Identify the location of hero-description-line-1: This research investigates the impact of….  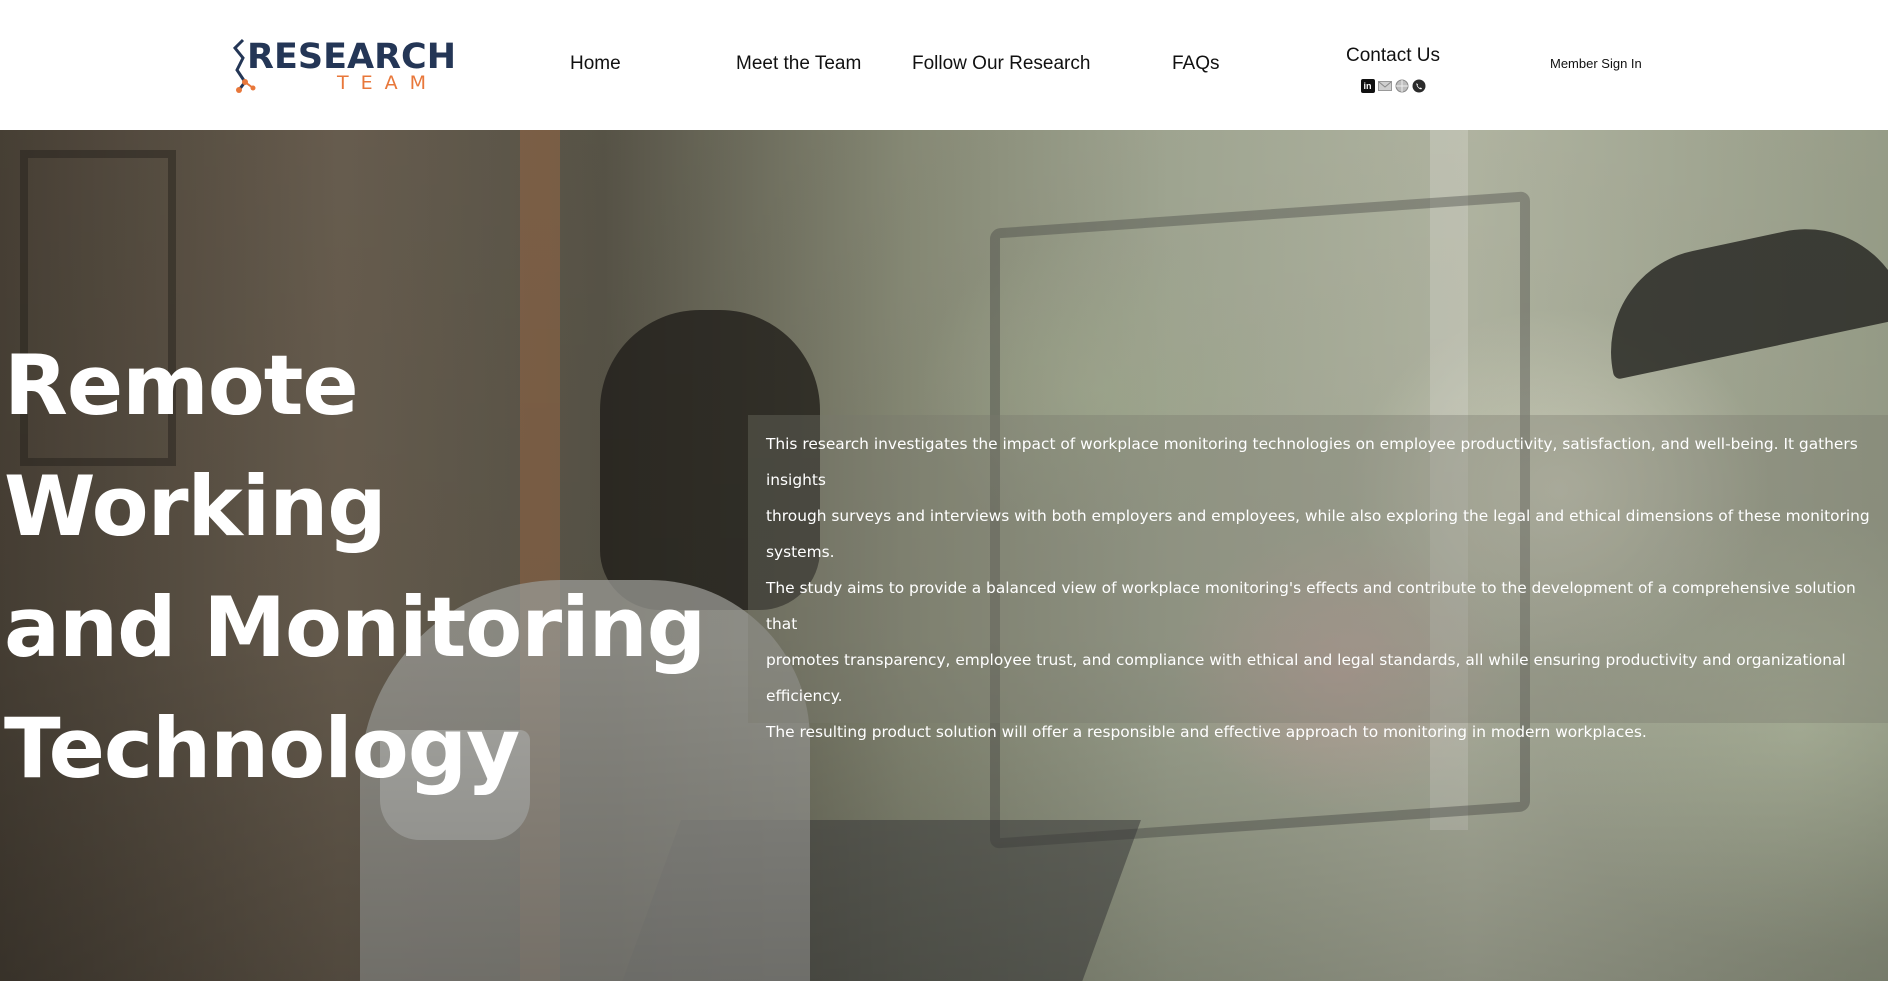
(1312, 462).